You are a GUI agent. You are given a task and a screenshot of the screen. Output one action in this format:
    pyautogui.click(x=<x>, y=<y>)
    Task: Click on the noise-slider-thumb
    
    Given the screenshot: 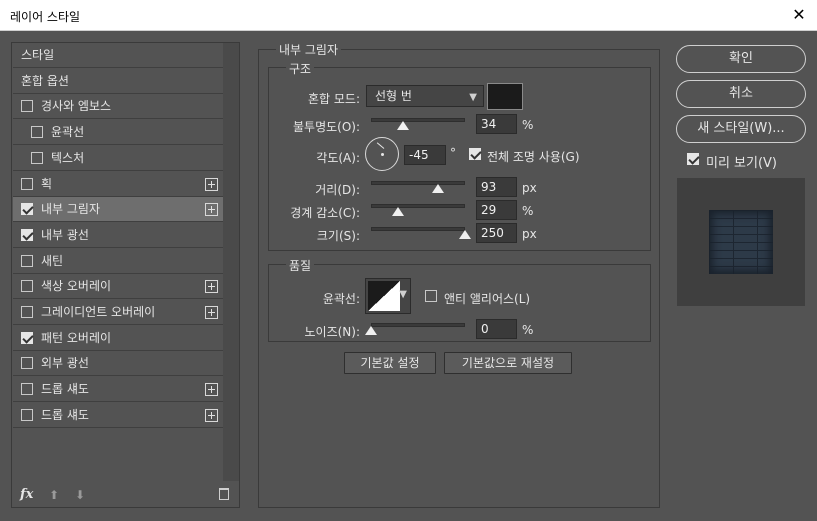 What is the action you would take?
    pyautogui.click(x=371, y=330)
    